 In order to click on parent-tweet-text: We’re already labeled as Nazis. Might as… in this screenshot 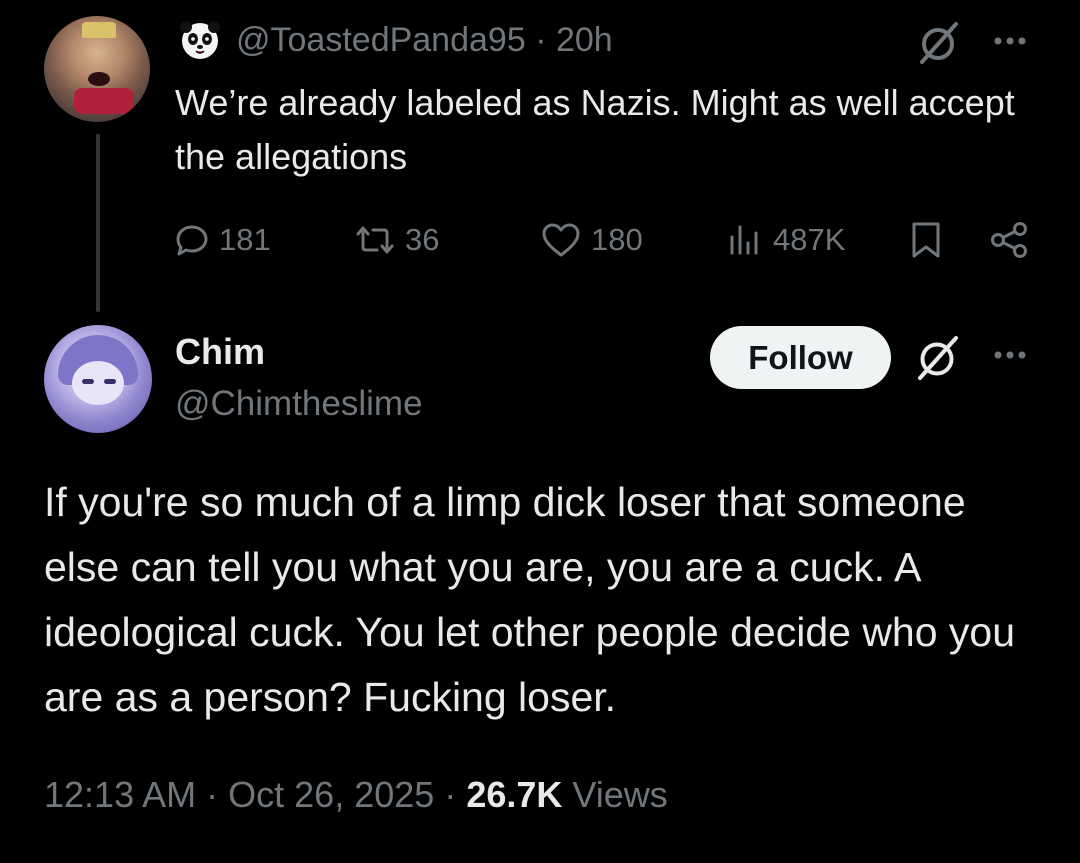, I will do `click(595, 129)`.